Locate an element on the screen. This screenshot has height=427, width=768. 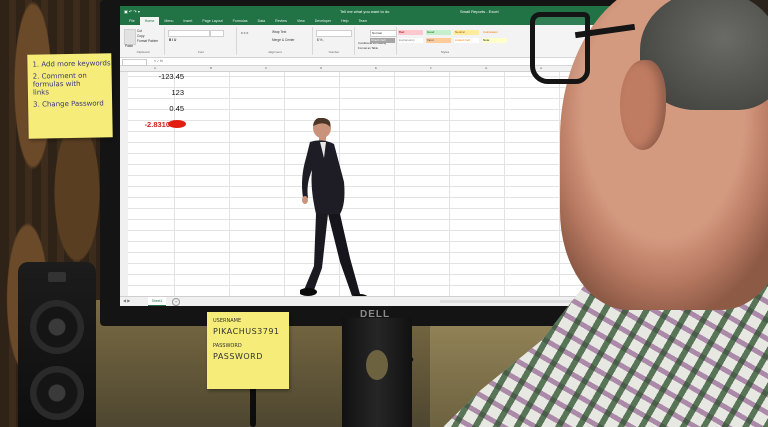
cell-a1: -123.45 is located at coordinates (156, 76).